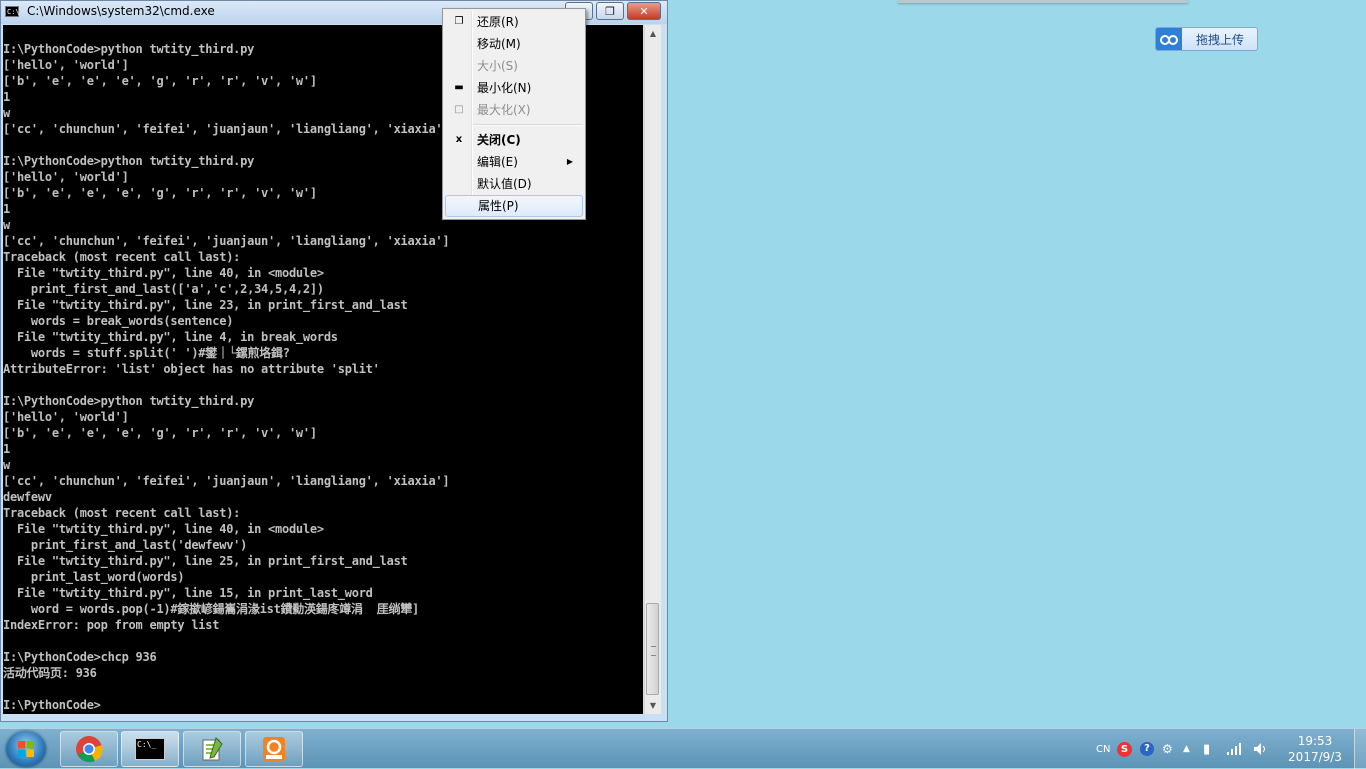 This screenshot has height=769, width=1366. I want to click on tray-expand: ▲, so click(1186, 749).